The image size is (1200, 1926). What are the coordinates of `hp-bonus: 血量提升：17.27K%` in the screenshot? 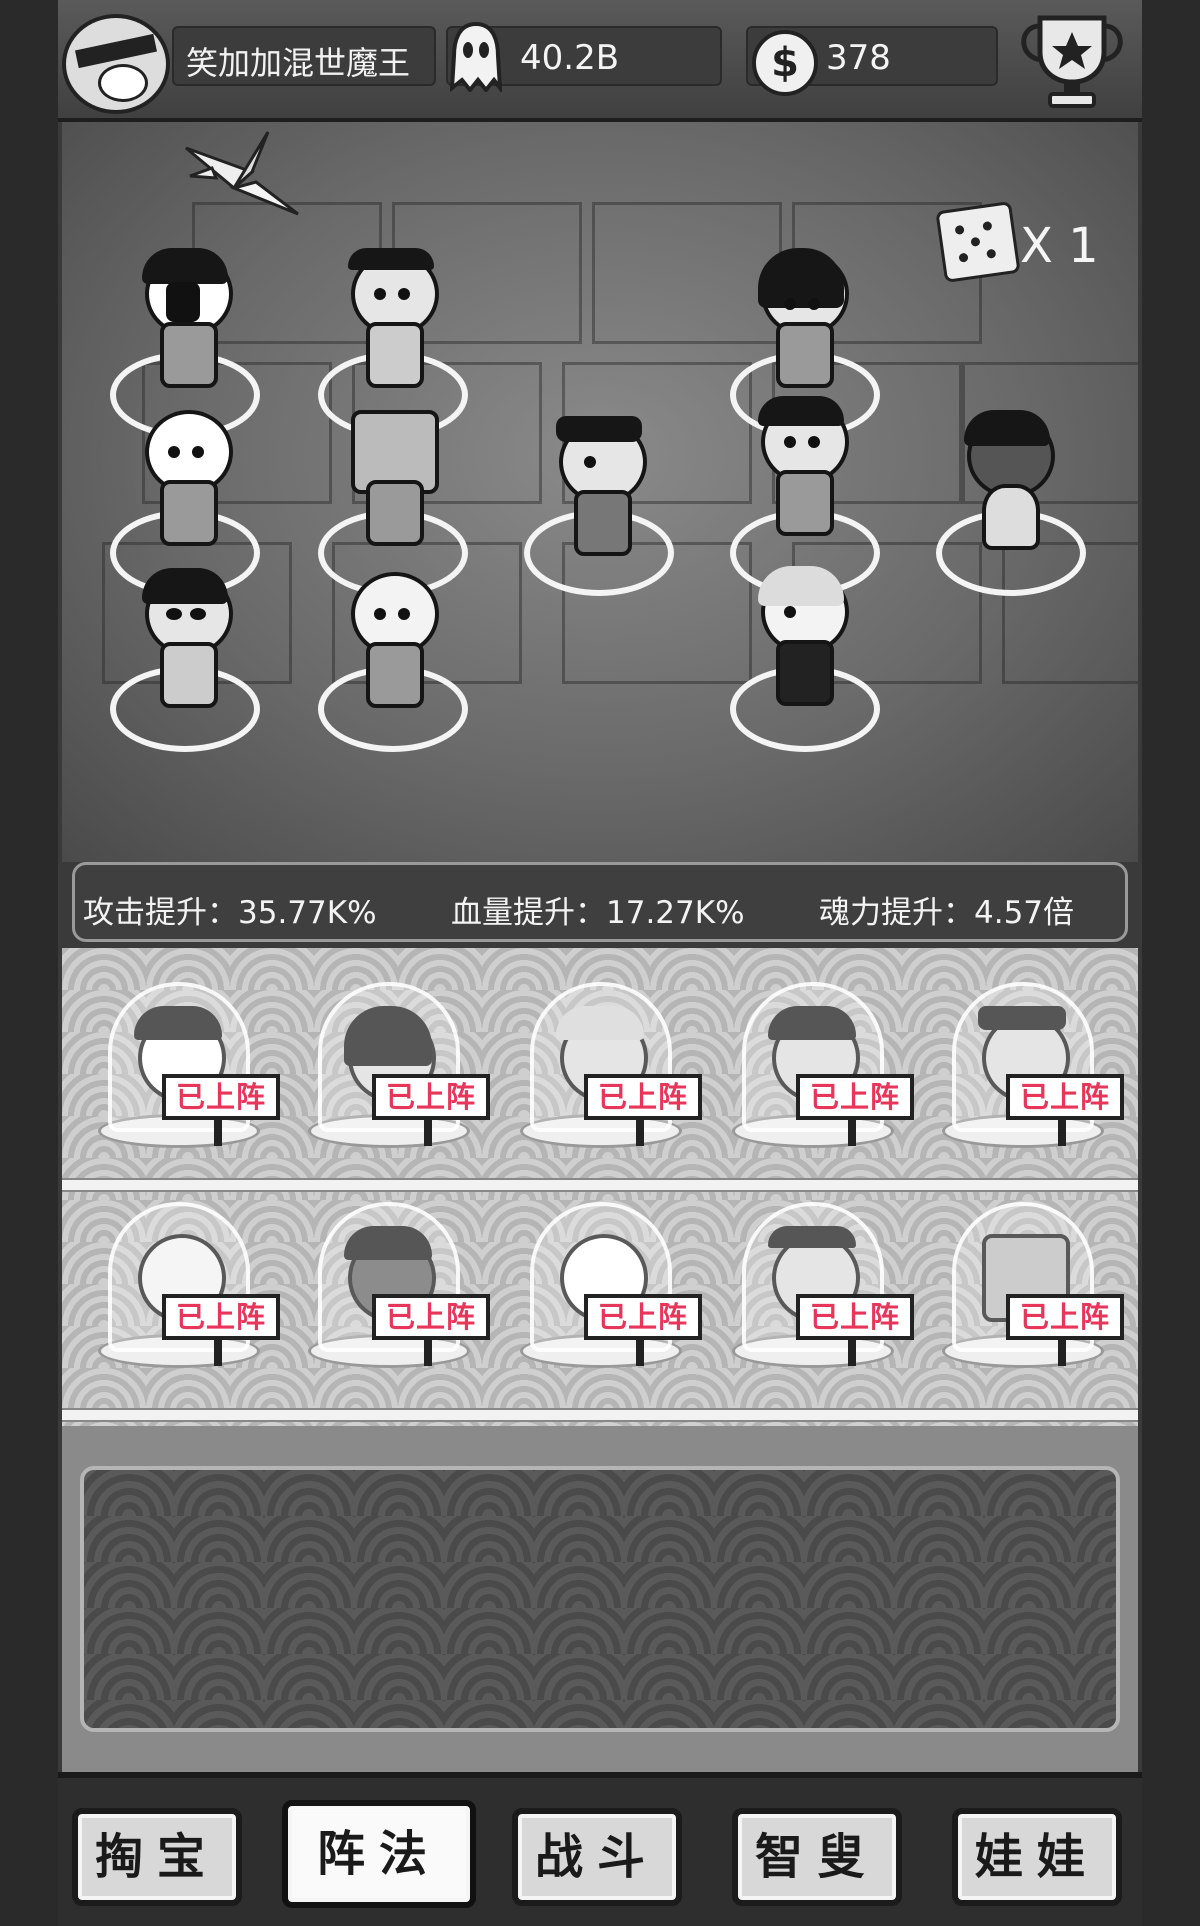 It's located at (598, 913).